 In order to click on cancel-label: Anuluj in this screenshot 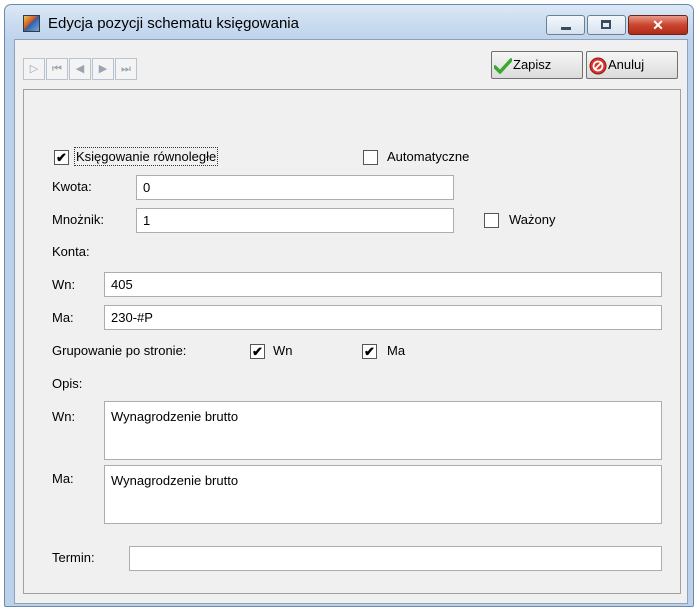, I will do `click(626, 64)`.